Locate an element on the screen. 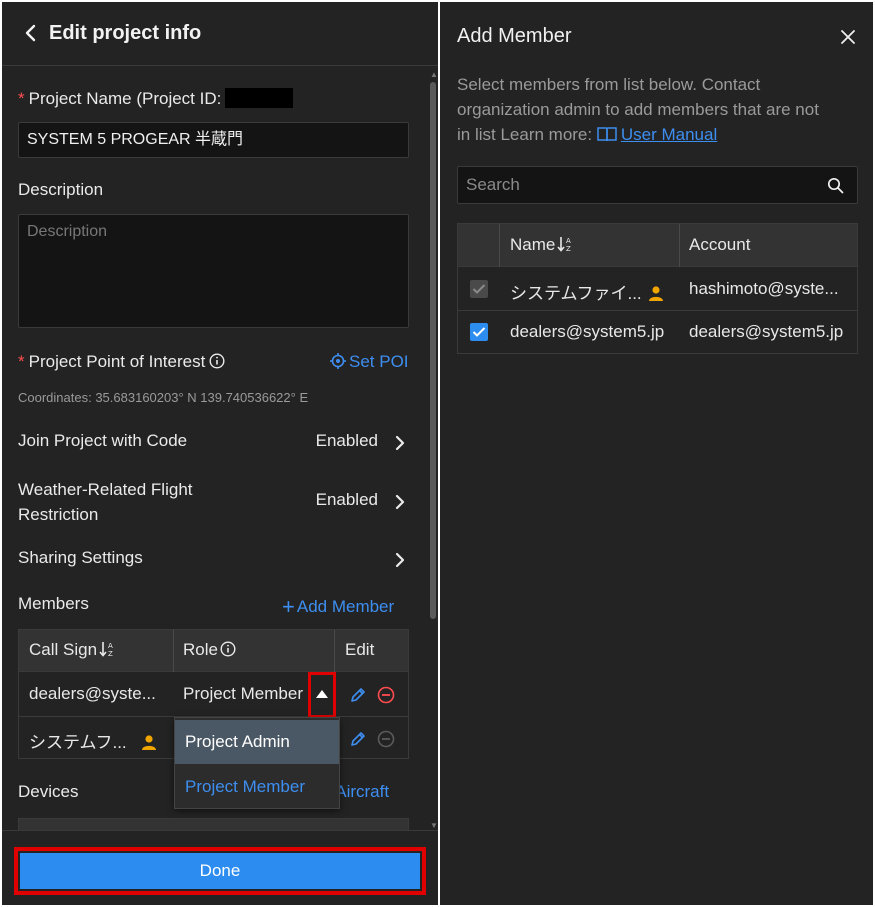 The width and height of the screenshot is (875, 907). devices-table is located at coordinates (213, 824).